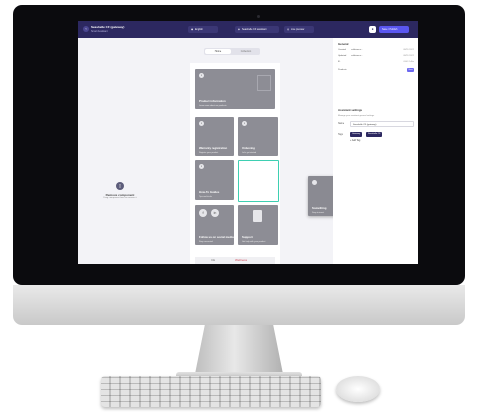 The height and width of the screenshot is (412, 477). What do you see at coordinates (232, 51) in the screenshot?
I see `view-toggle: Home Collection` at bounding box center [232, 51].